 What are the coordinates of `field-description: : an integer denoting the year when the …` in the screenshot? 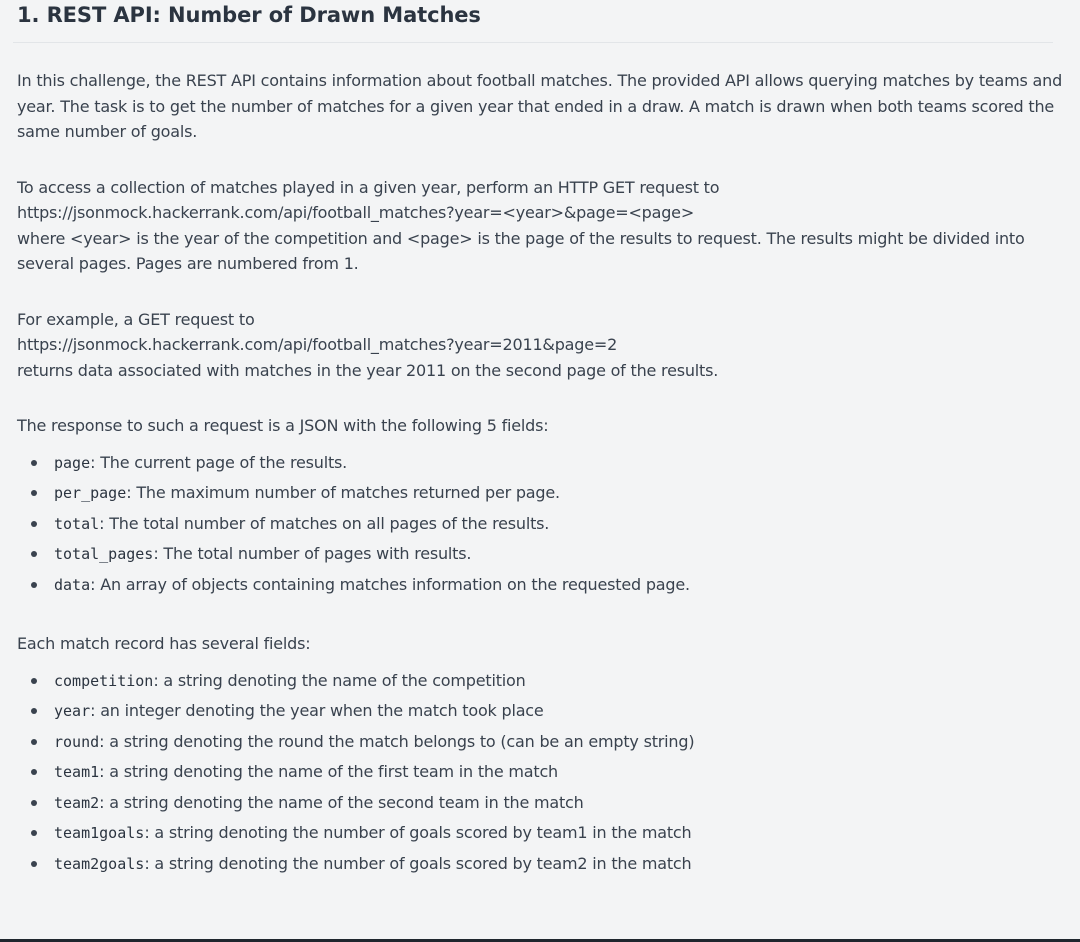 It's located at (317, 710).